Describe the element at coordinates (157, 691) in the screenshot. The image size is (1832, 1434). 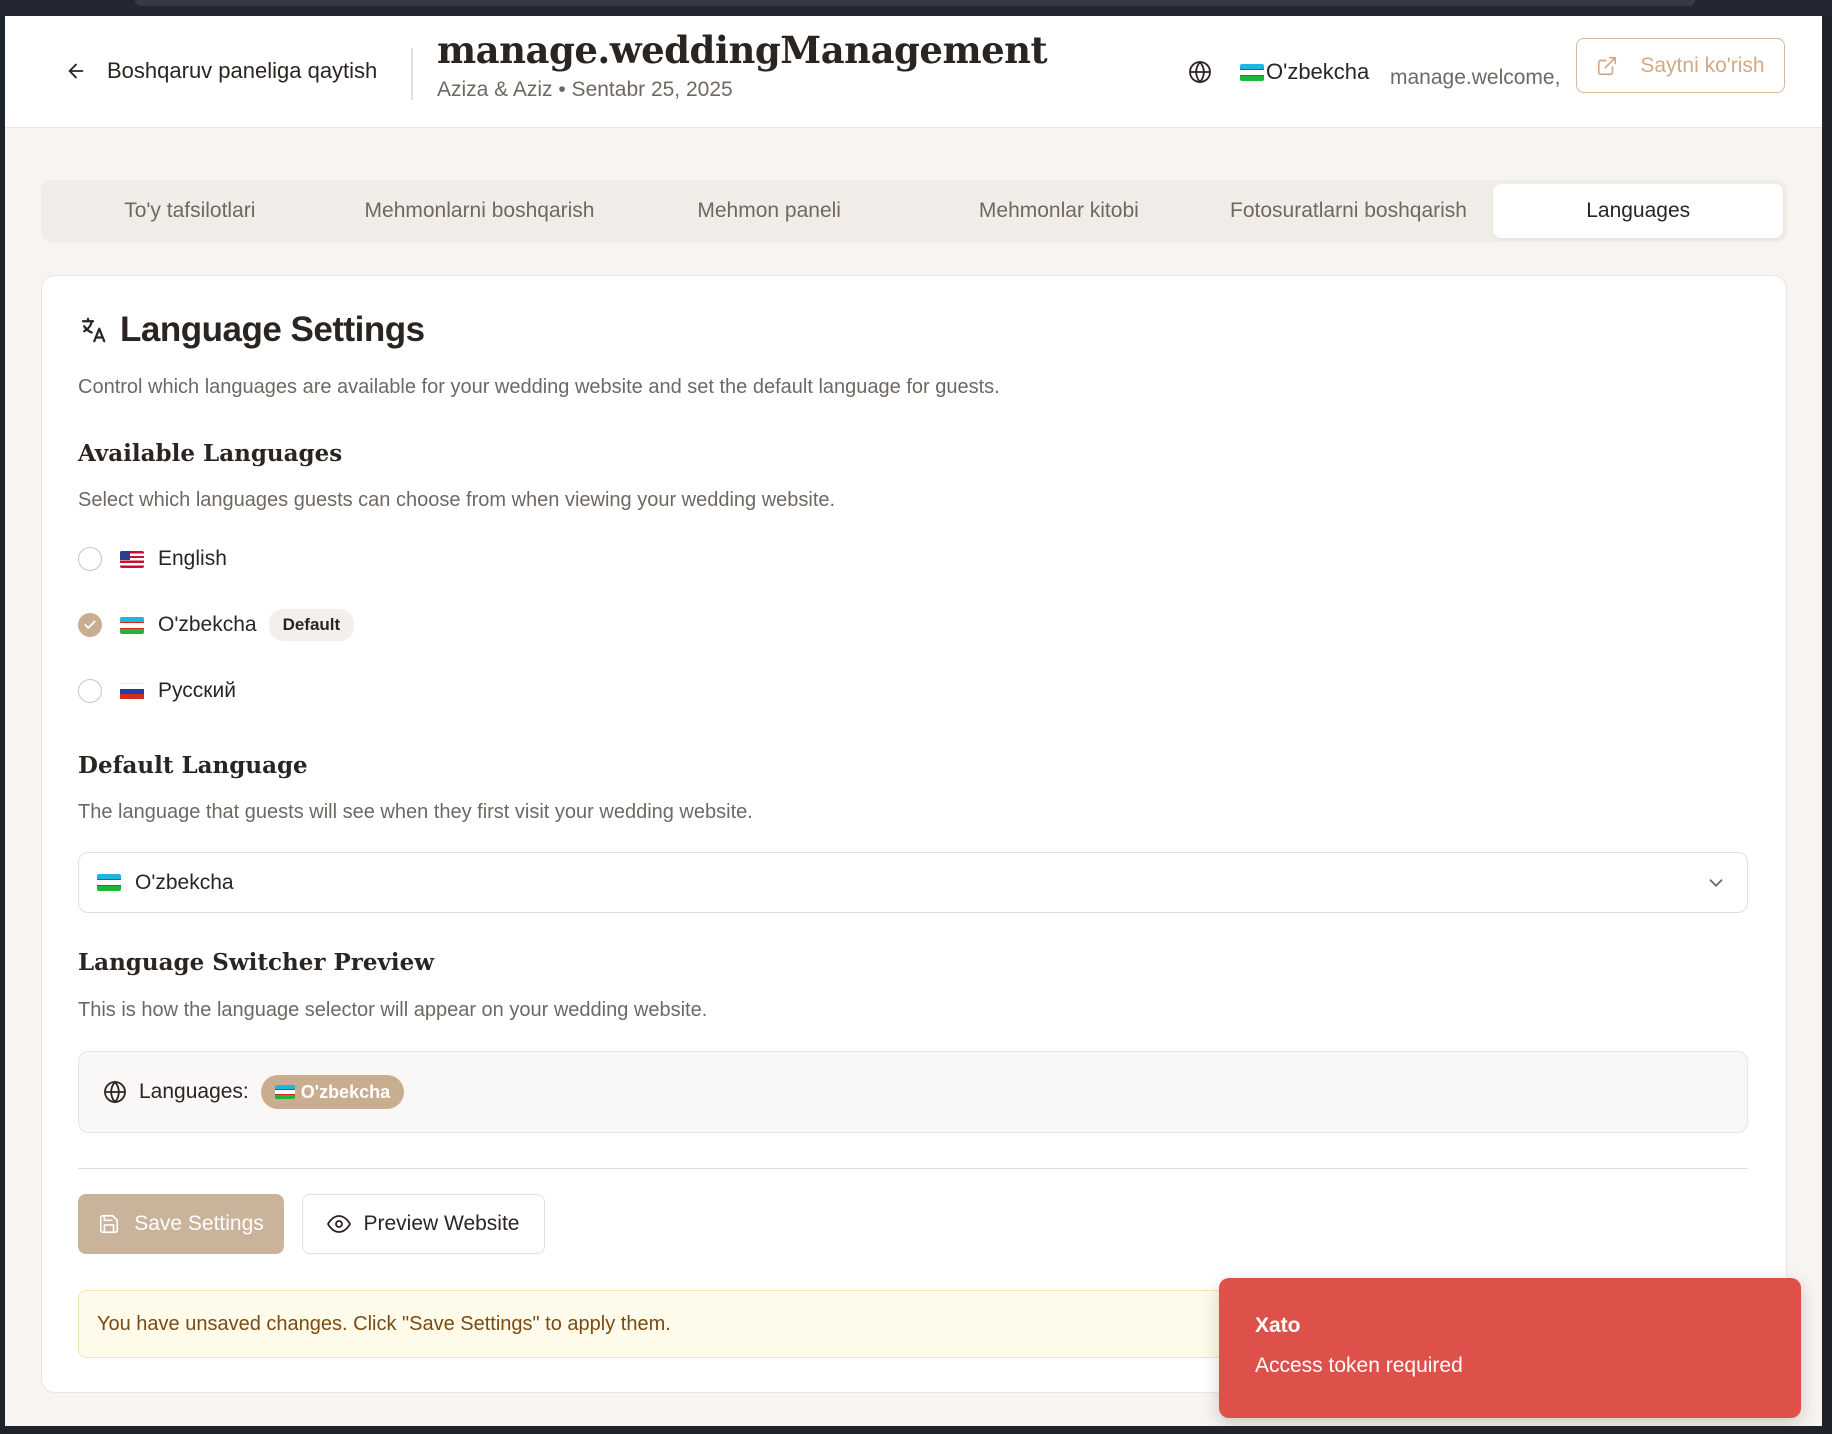
I see `language-option-russian: Русский` at that location.